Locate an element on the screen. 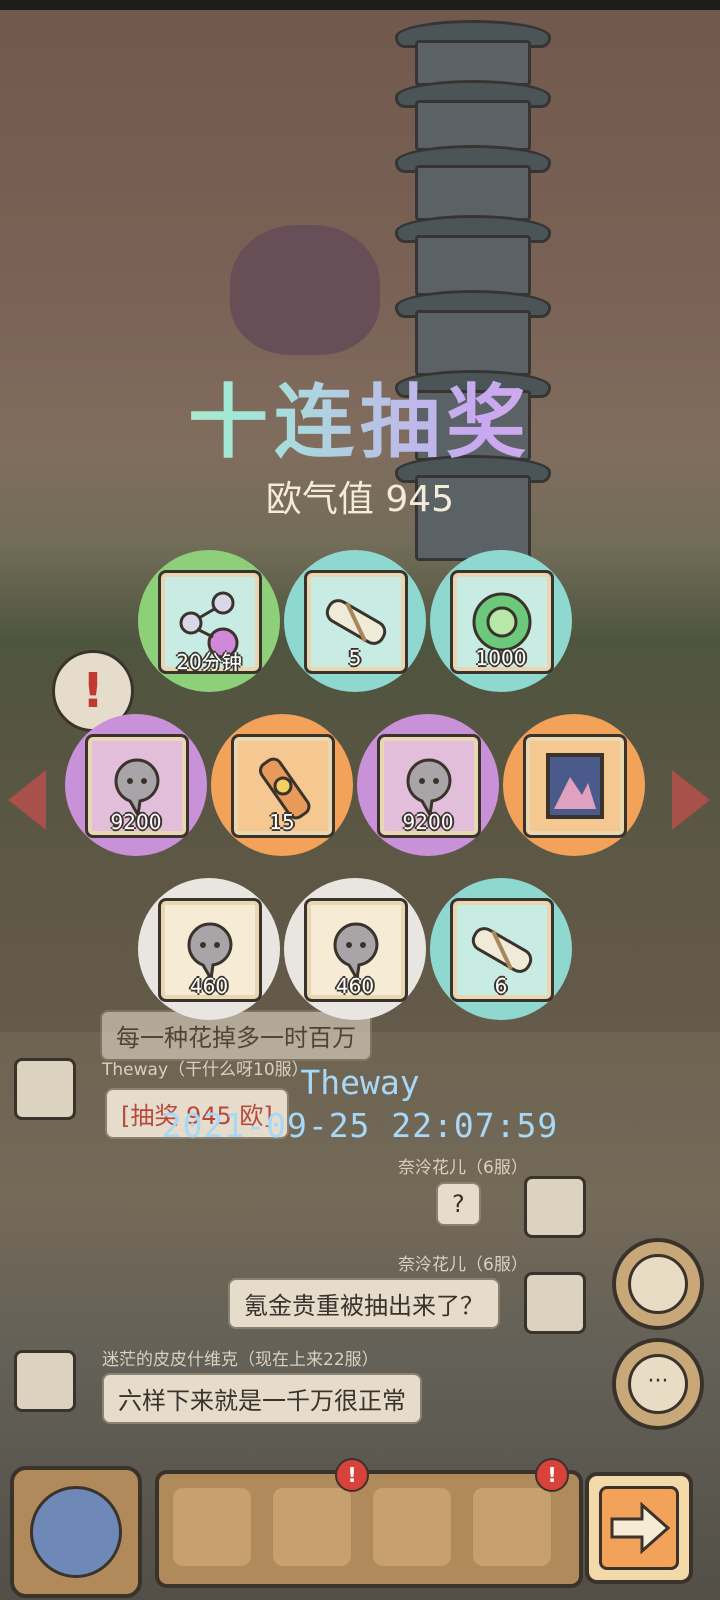 Image resolution: width=720 pixels, height=1600 pixels. statue-icon is located at coordinates (412, 1527).